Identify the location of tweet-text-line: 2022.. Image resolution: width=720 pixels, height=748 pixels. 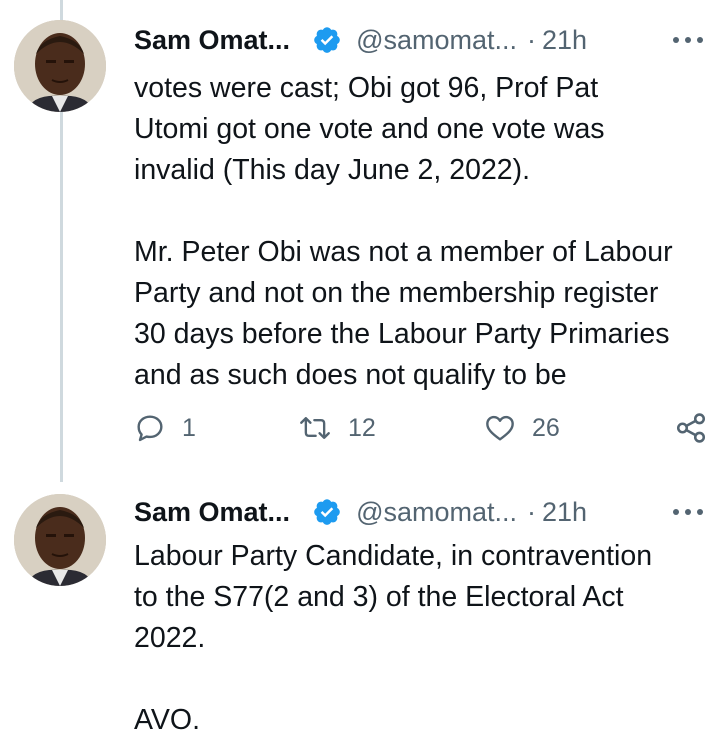
(170, 638).